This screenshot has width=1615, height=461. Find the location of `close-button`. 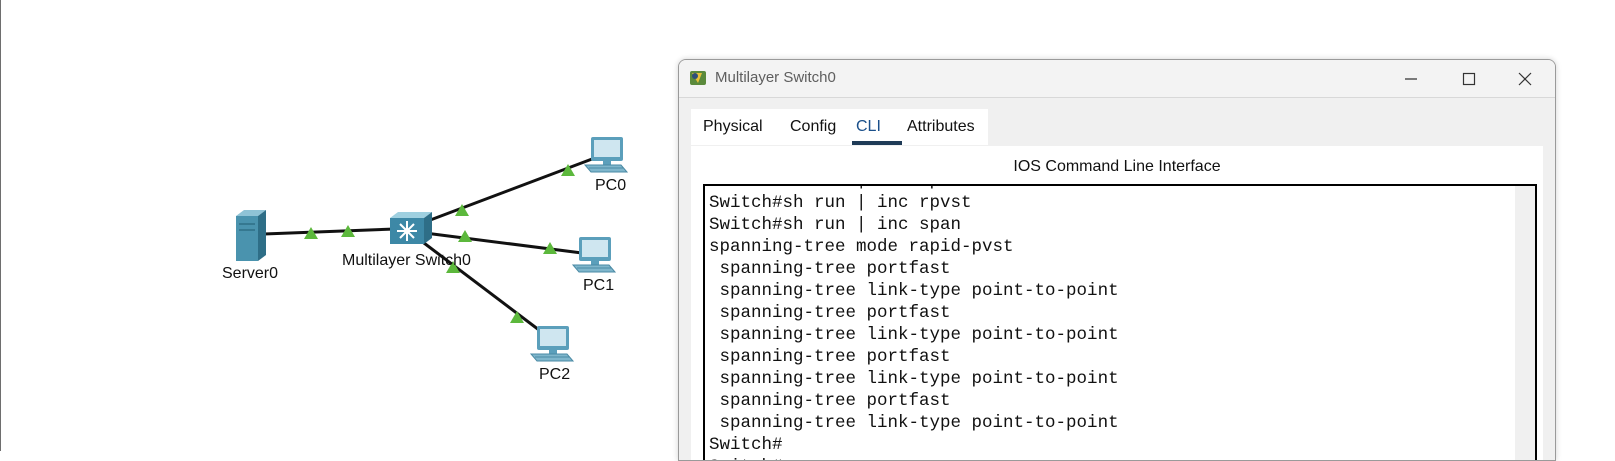

close-button is located at coordinates (1525, 78).